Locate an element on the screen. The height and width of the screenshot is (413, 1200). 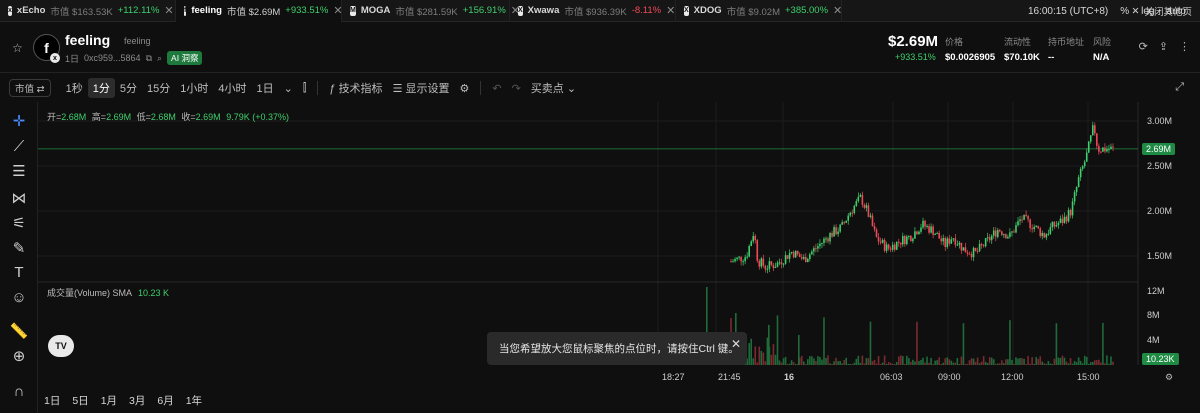
tradingview-logo: TV is located at coordinates (61, 346).